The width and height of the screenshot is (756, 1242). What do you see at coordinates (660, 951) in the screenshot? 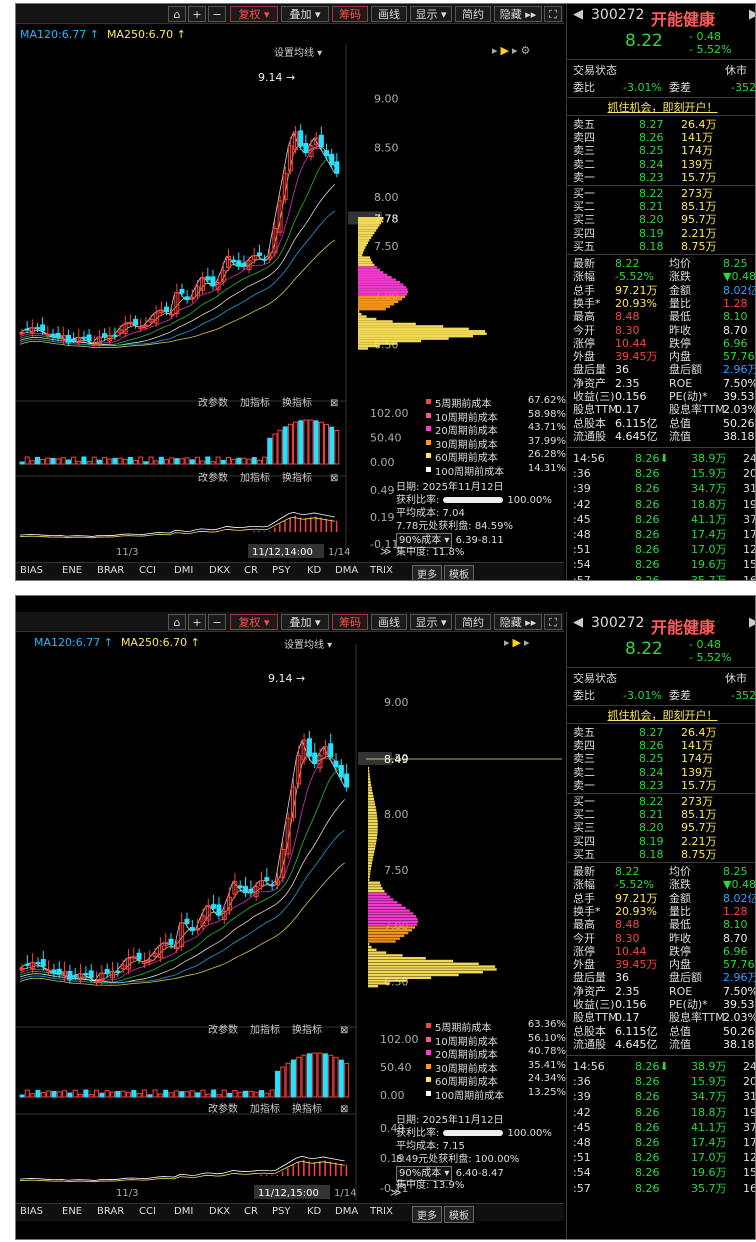
I see `stat-row: 涨停 10.44 跌停 6.96` at bounding box center [660, 951].